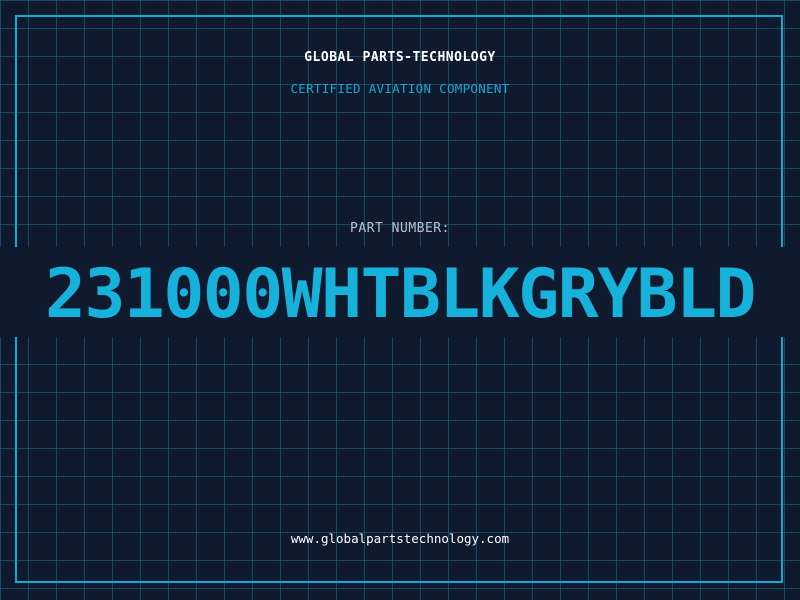 This screenshot has height=600, width=800. Describe the element at coordinates (400, 57) in the screenshot. I see `brand-name: GLOBAL PARTS-TECHNOLOGY` at that location.